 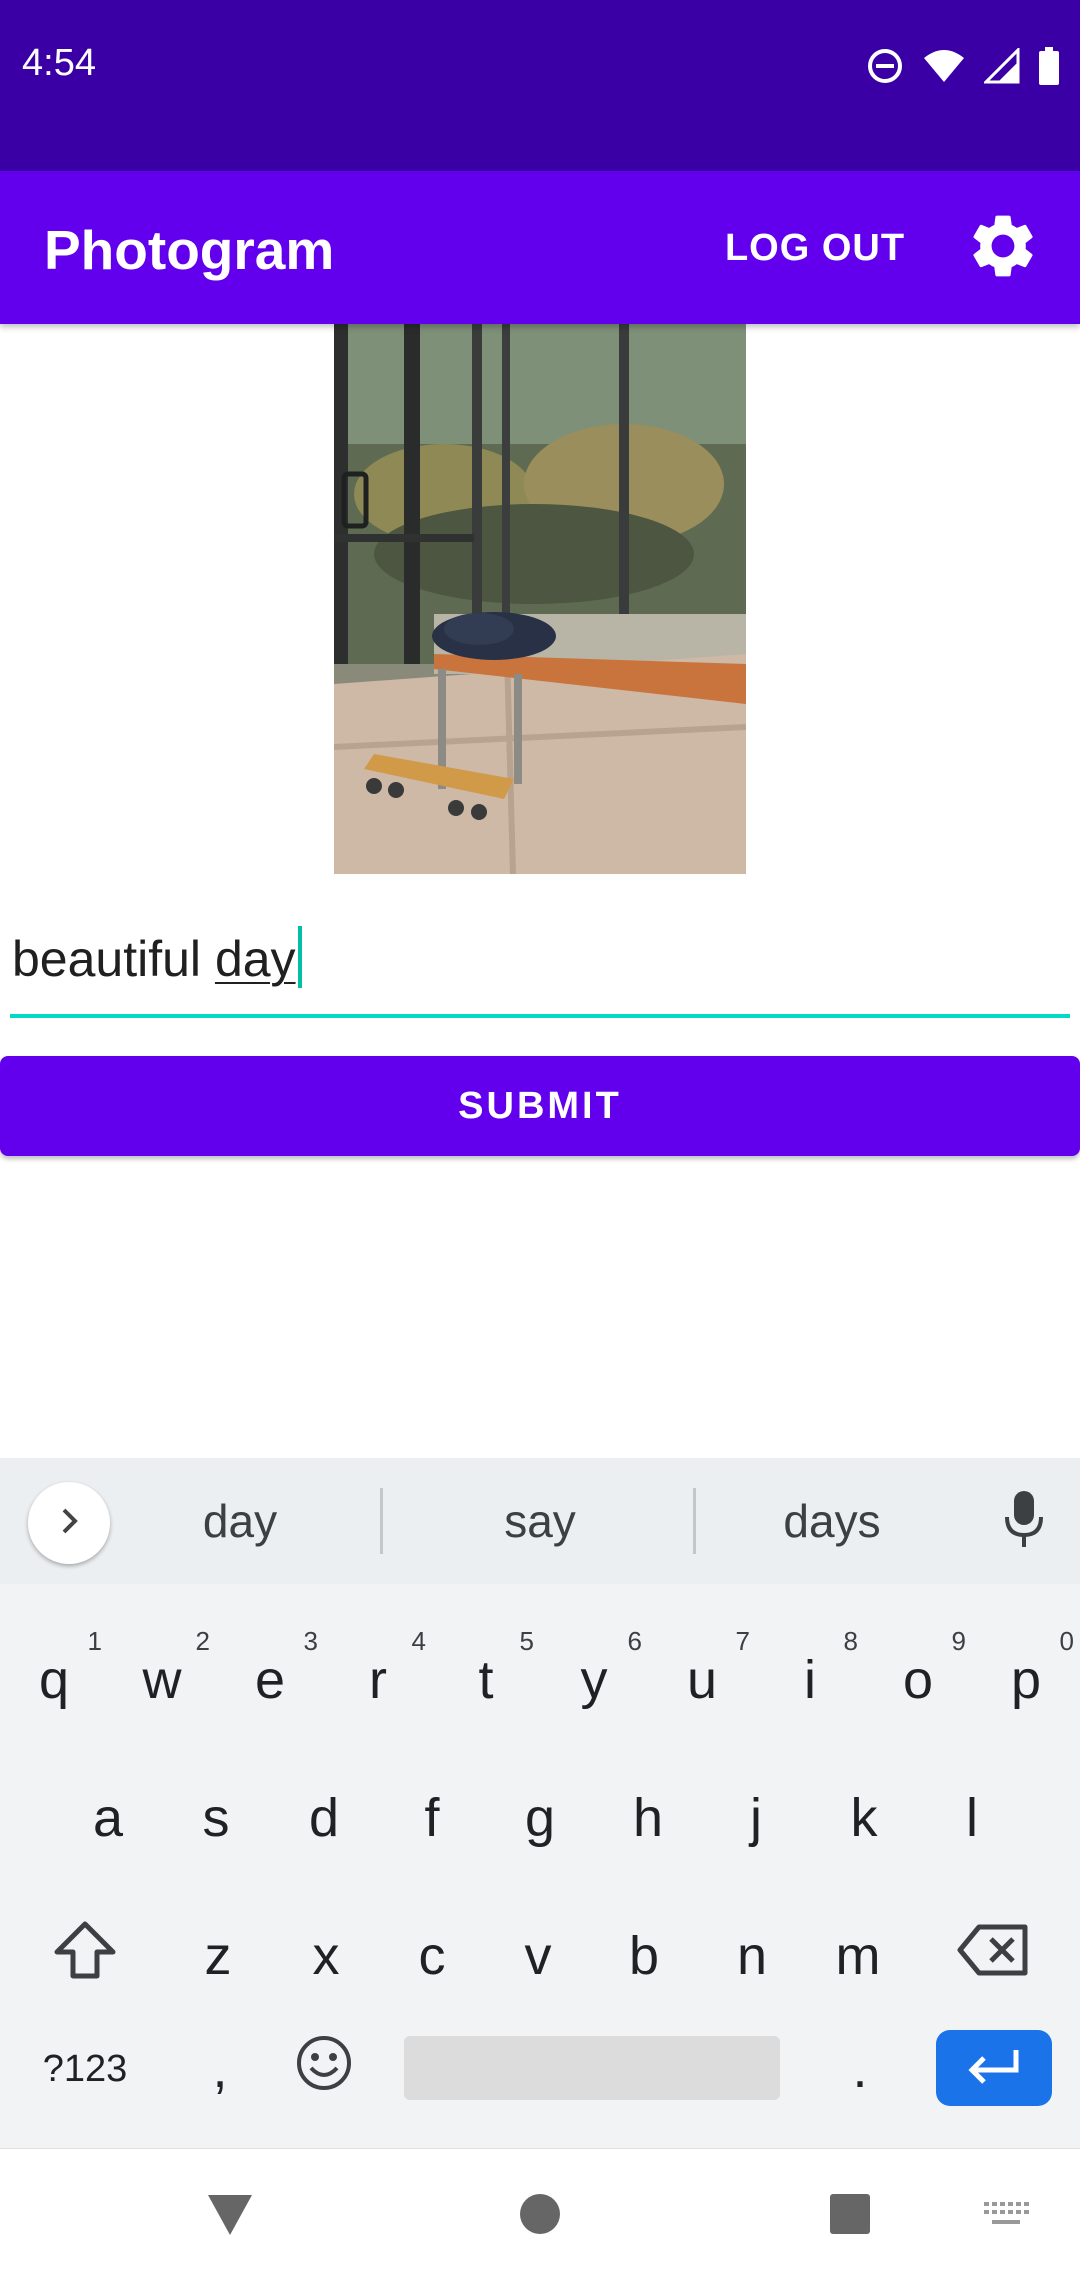 I want to click on enter-key, so click(x=994, y=2068).